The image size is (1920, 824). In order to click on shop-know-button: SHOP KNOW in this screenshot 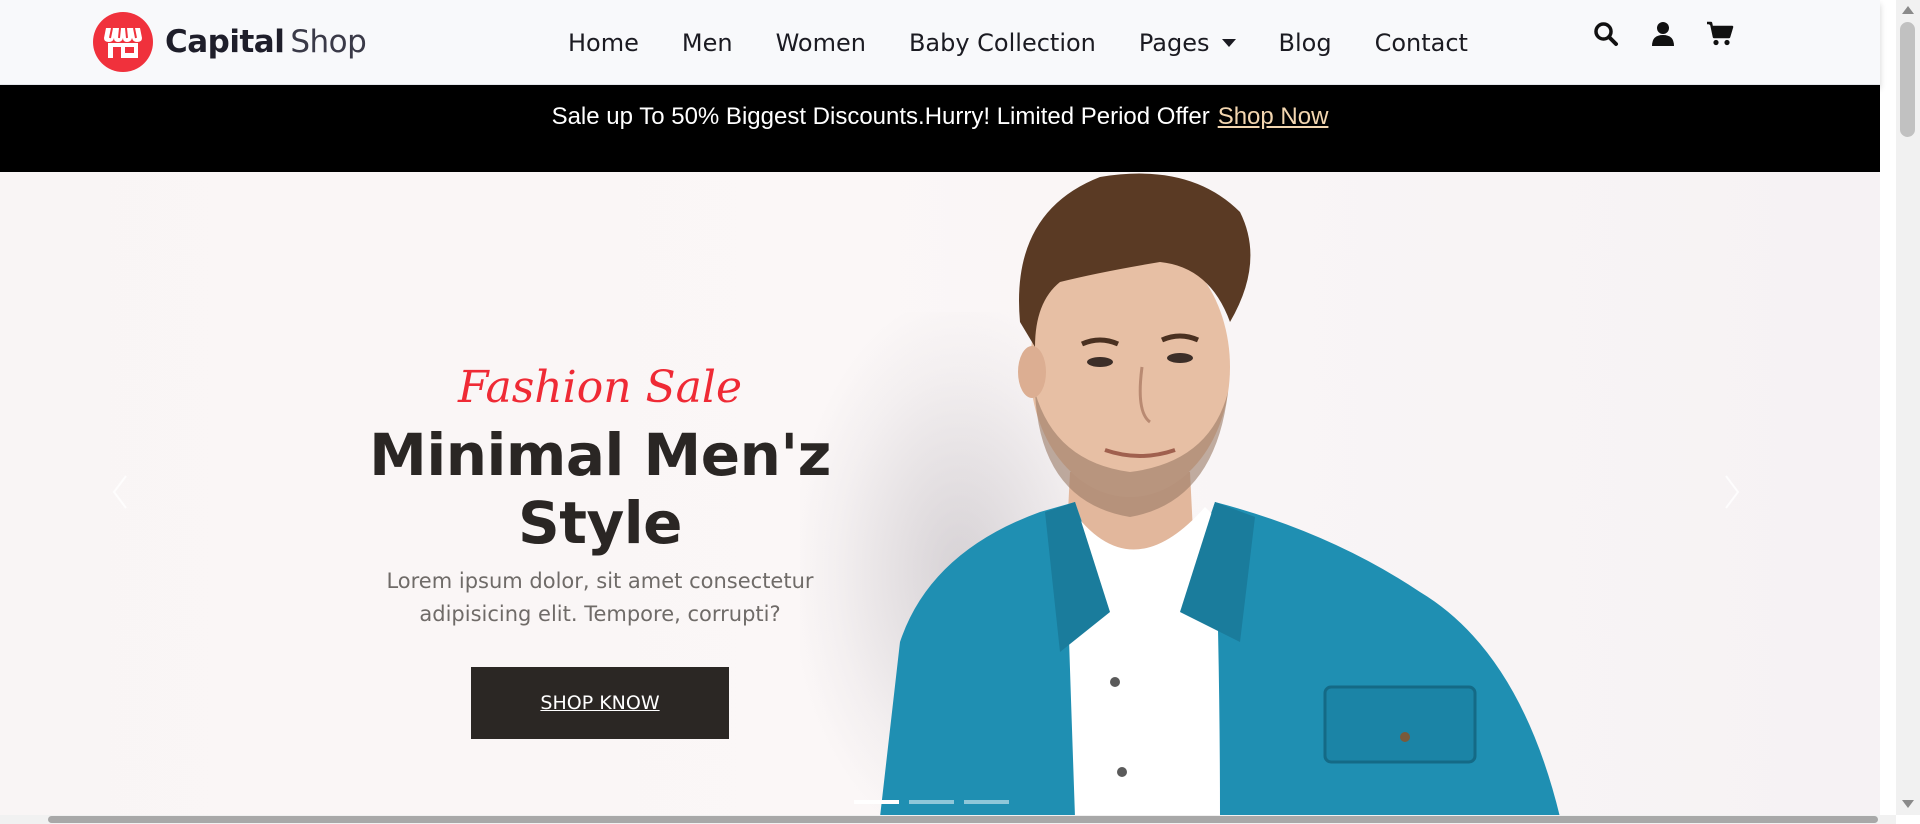, I will do `click(600, 703)`.